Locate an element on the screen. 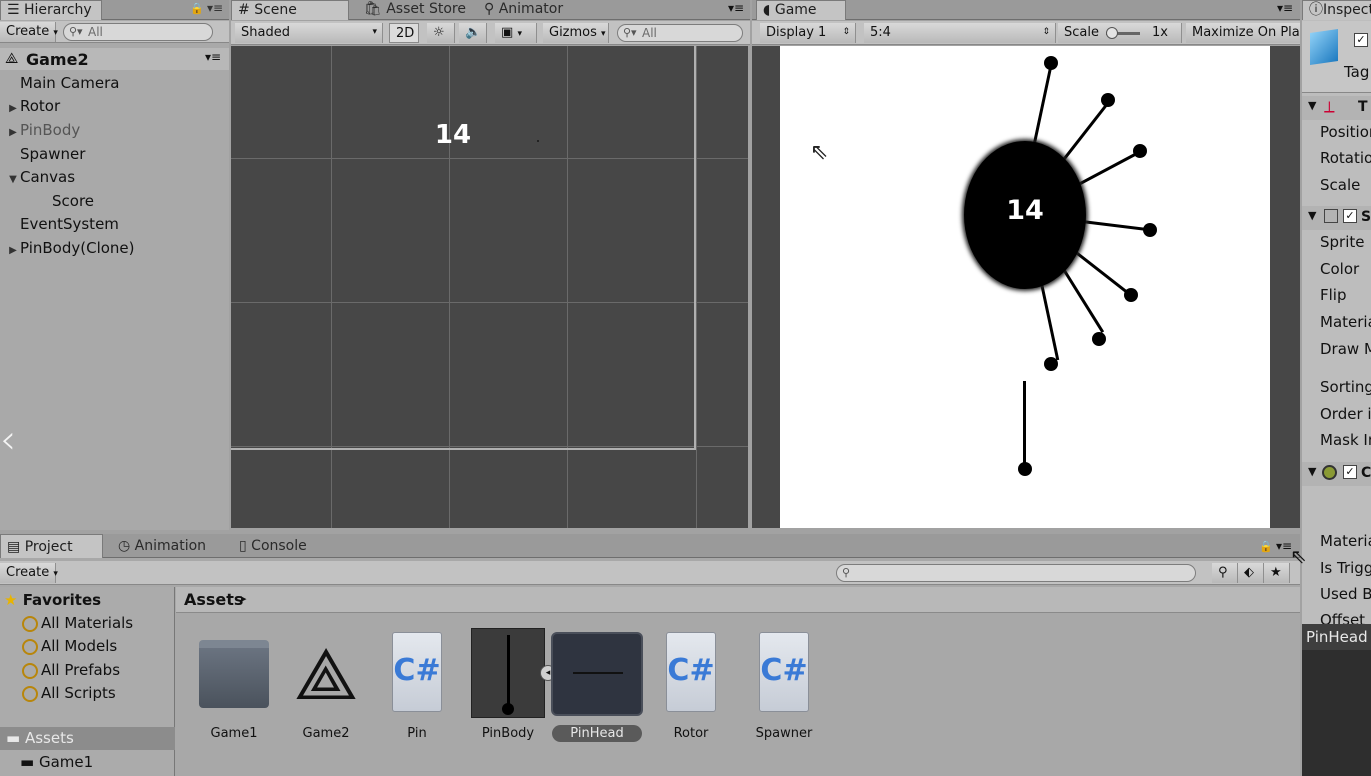  transform-header: ▼ ⟂ T is located at coordinates (1336, 108).